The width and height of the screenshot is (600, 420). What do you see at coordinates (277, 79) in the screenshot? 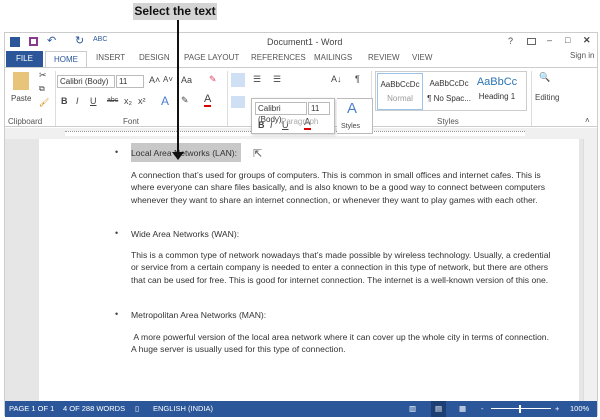
I see `multilevel-list-icon: ☰` at bounding box center [277, 79].